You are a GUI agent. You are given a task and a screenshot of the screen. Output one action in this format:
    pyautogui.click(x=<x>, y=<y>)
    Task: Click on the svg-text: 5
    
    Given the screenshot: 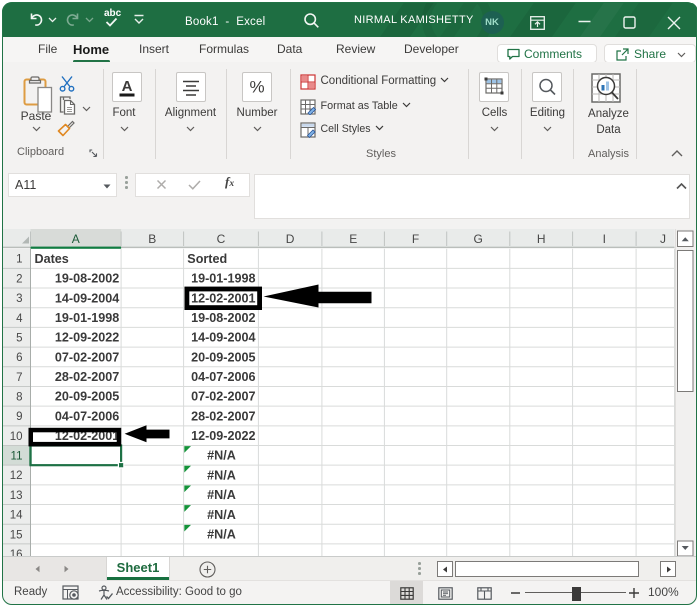 What is the action you would take?
    pyautogui.click(x=19, y=338)
    